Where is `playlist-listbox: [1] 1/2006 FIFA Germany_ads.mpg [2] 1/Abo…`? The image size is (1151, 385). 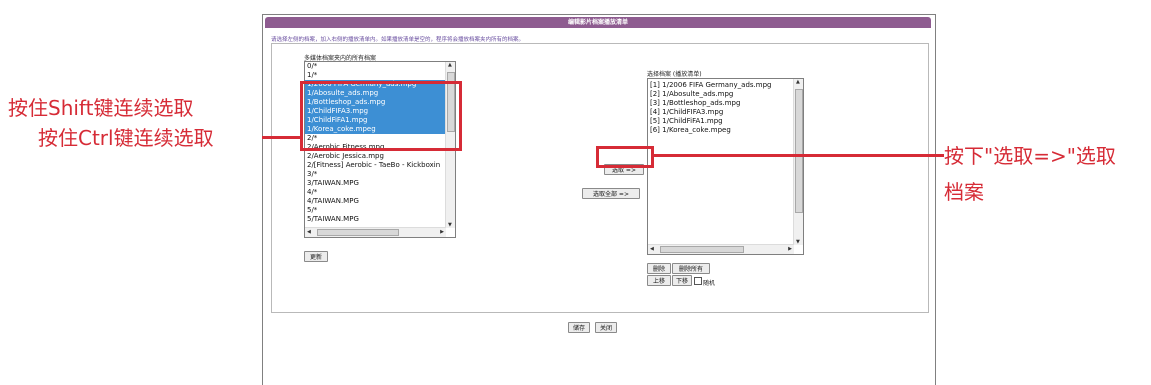
playlist-listbox: [1] 1/2006 FIFA Germany_ads.mpg [2] 1/Abo… is located at coordinates (725, 166).